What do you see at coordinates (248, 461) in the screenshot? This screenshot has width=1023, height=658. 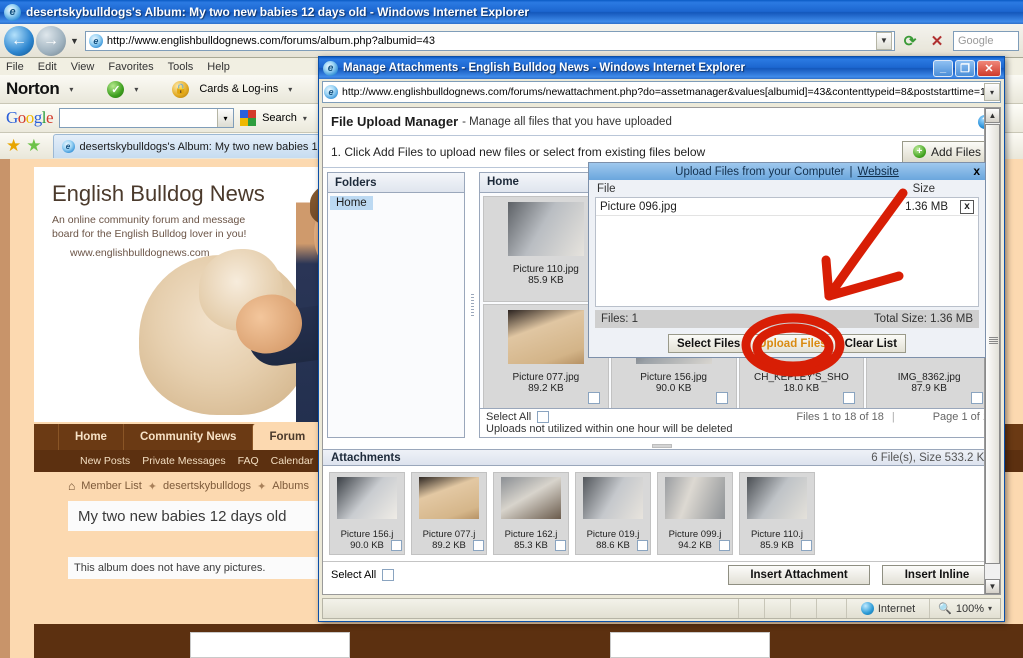 I see `subnav-faq: FAQ` at bounding box center [248, 461].